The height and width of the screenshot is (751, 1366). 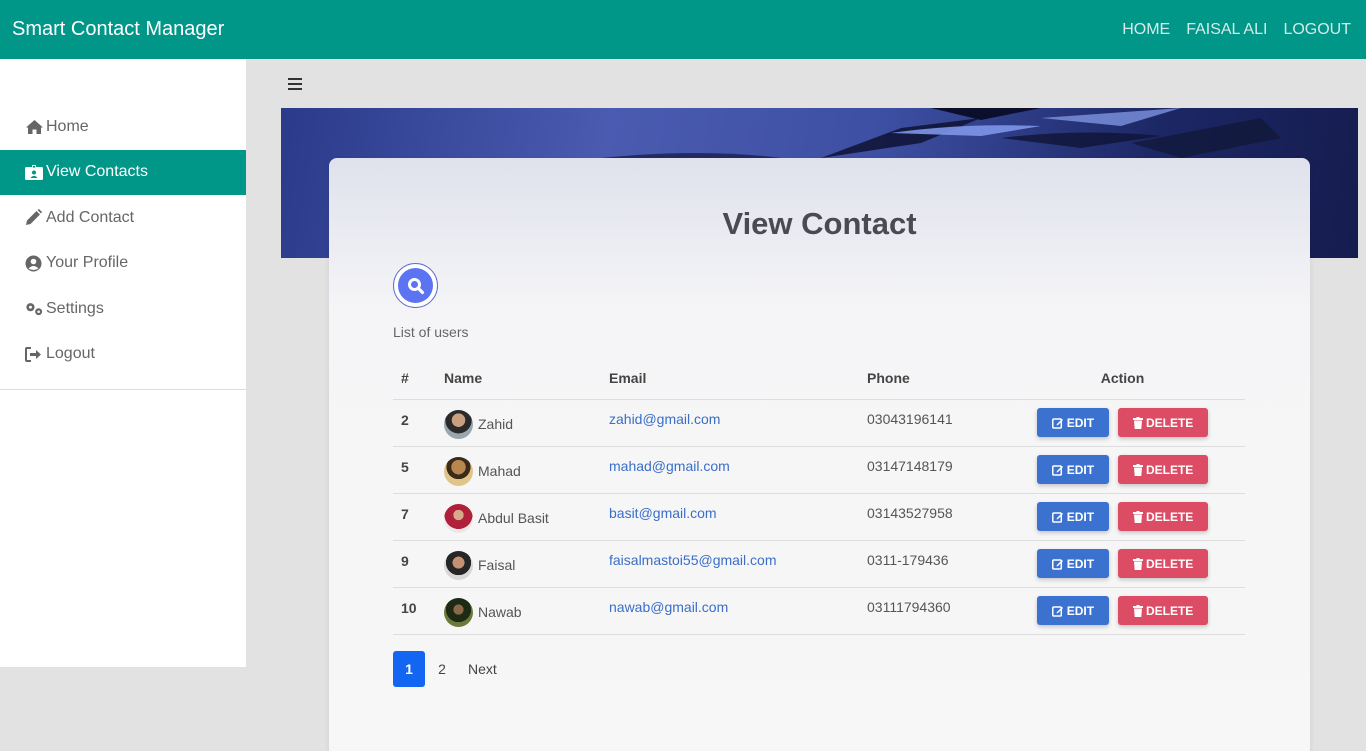 What do you see at coordinates (70, 354) in the screenshot?
I see `sidebar-item-label: Logout` at bounding box center [70, 354].